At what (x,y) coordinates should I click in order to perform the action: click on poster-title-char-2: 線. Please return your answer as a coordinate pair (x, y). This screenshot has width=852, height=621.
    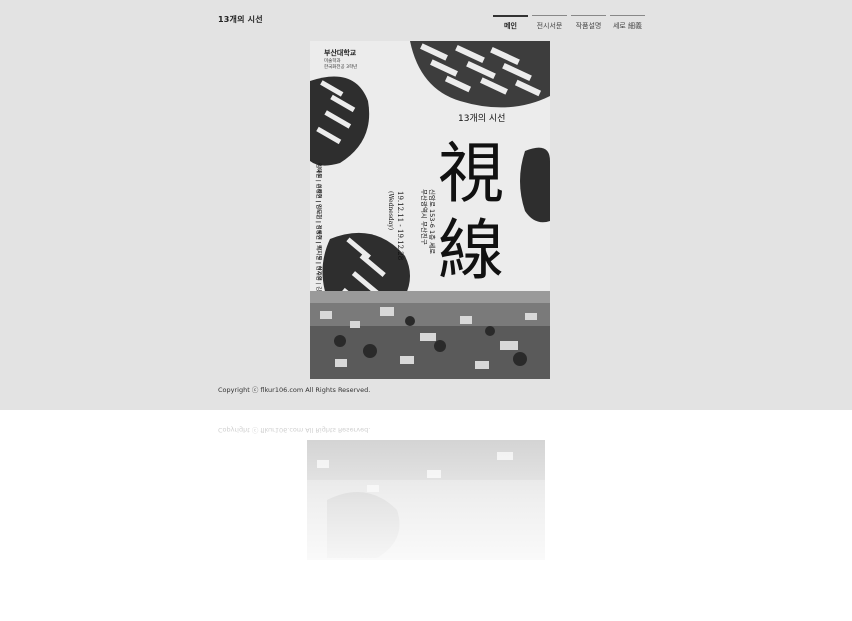
    Looking at the image, I should click on (471, 250).